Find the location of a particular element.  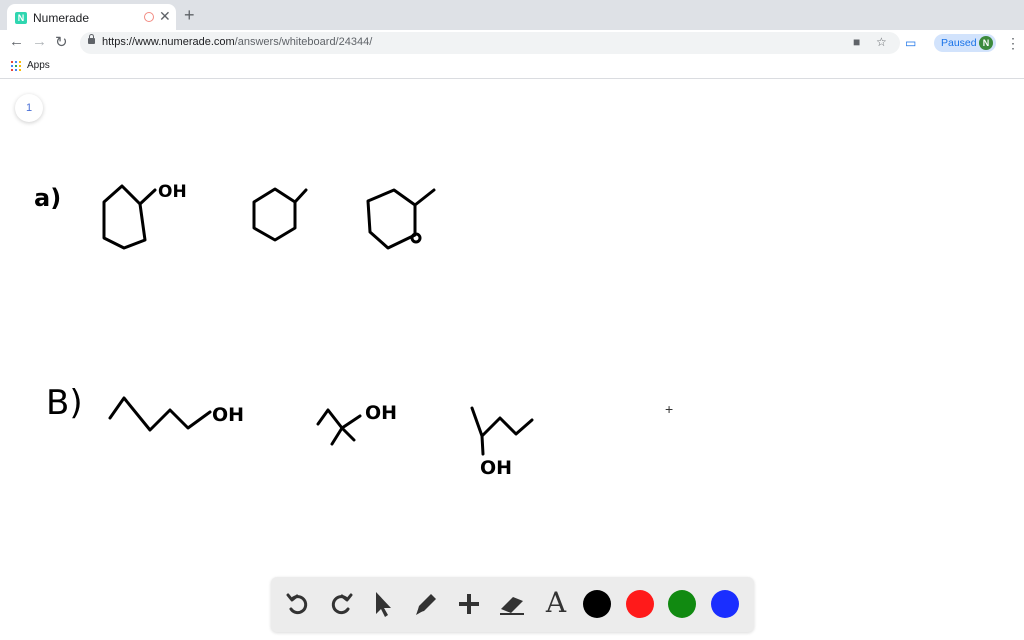

color-black-button is located at coordinates (597, 604).